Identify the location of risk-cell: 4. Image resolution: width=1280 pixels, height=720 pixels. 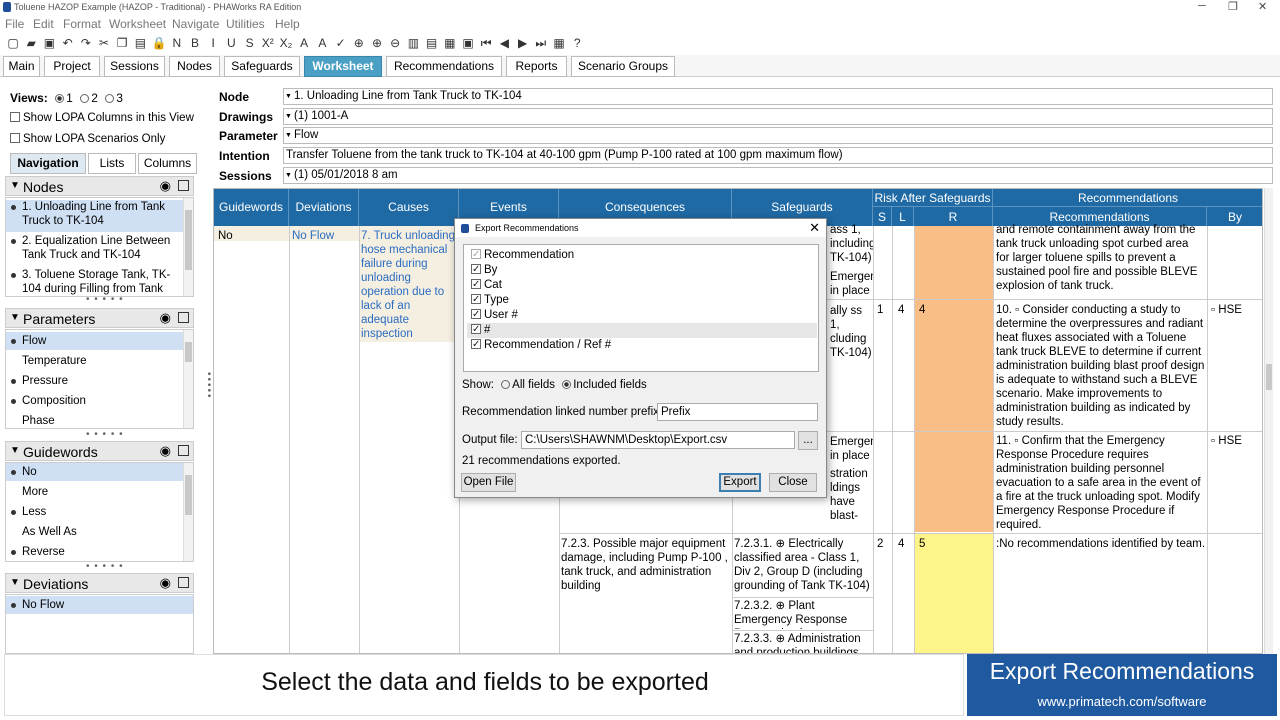
(922, 310).